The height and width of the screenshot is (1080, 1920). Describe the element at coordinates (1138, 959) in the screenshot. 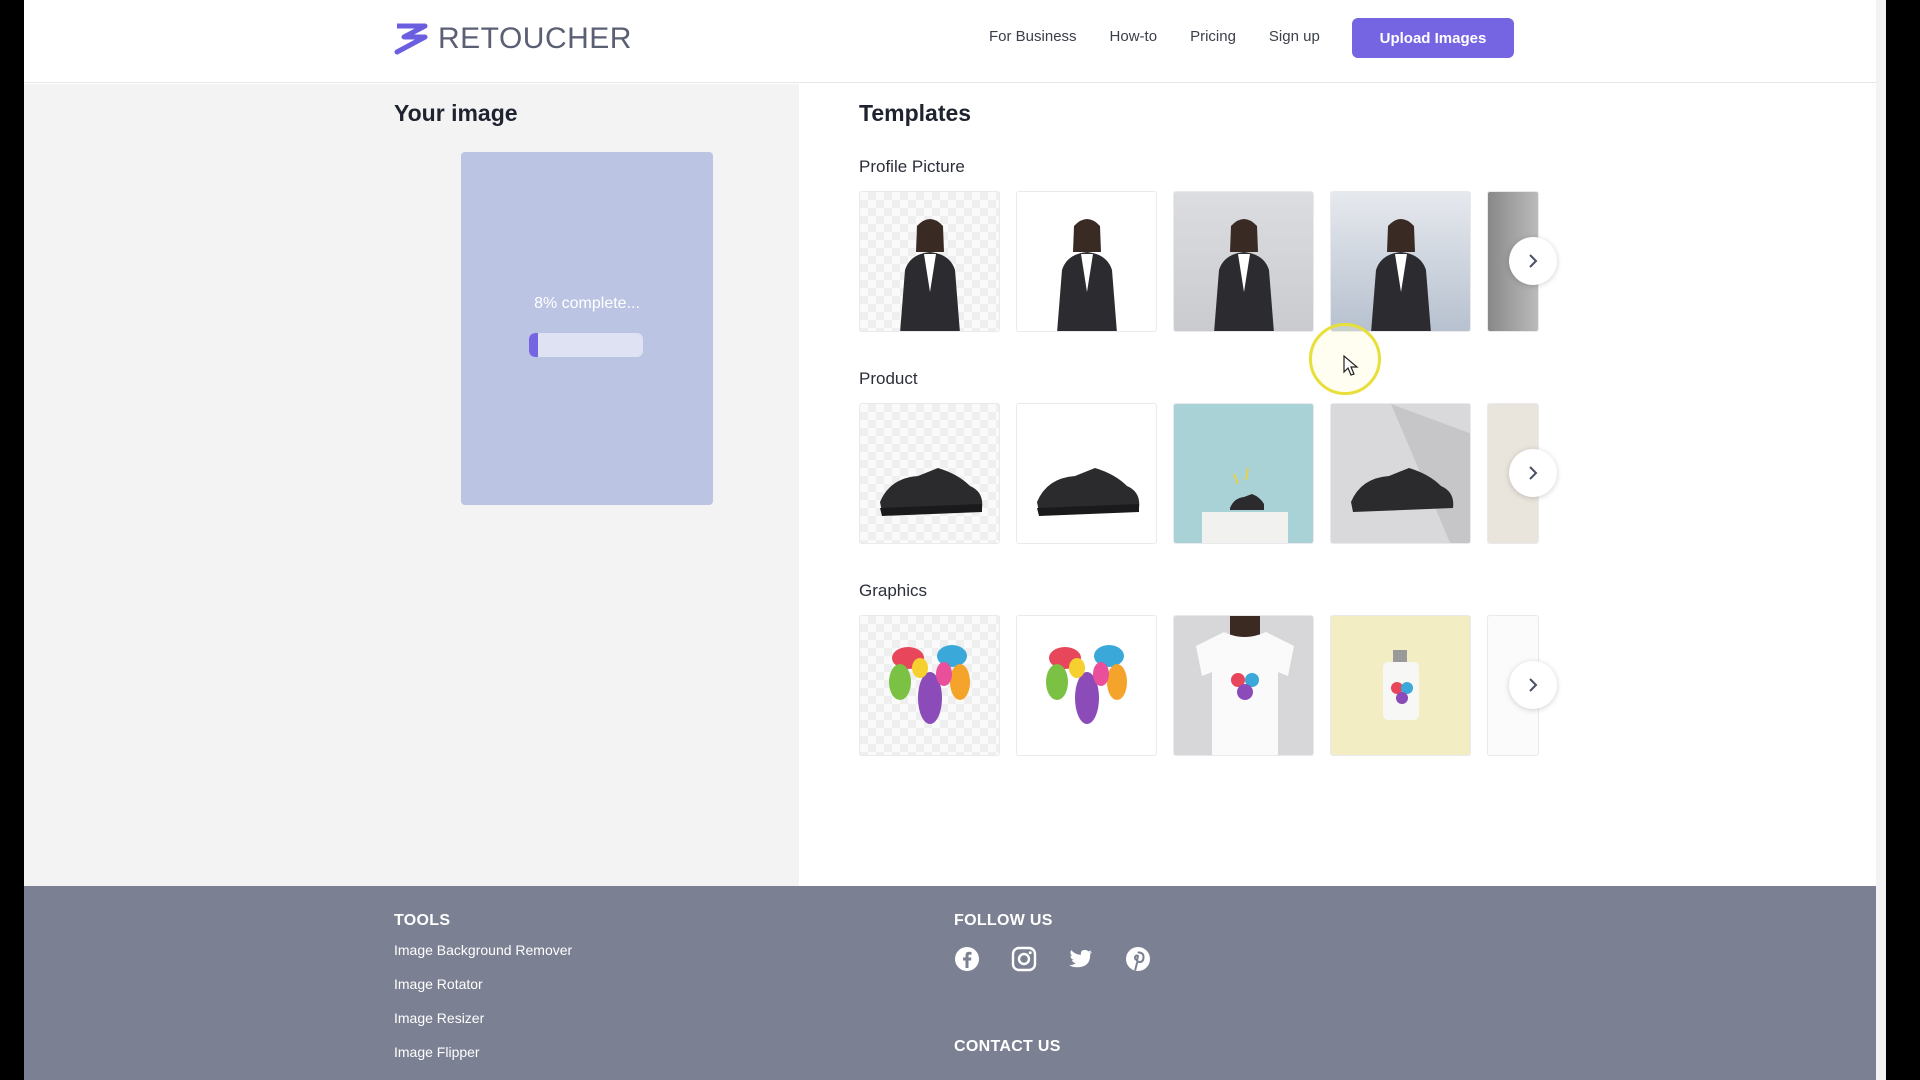

I see `pinterest-icon` at that location.